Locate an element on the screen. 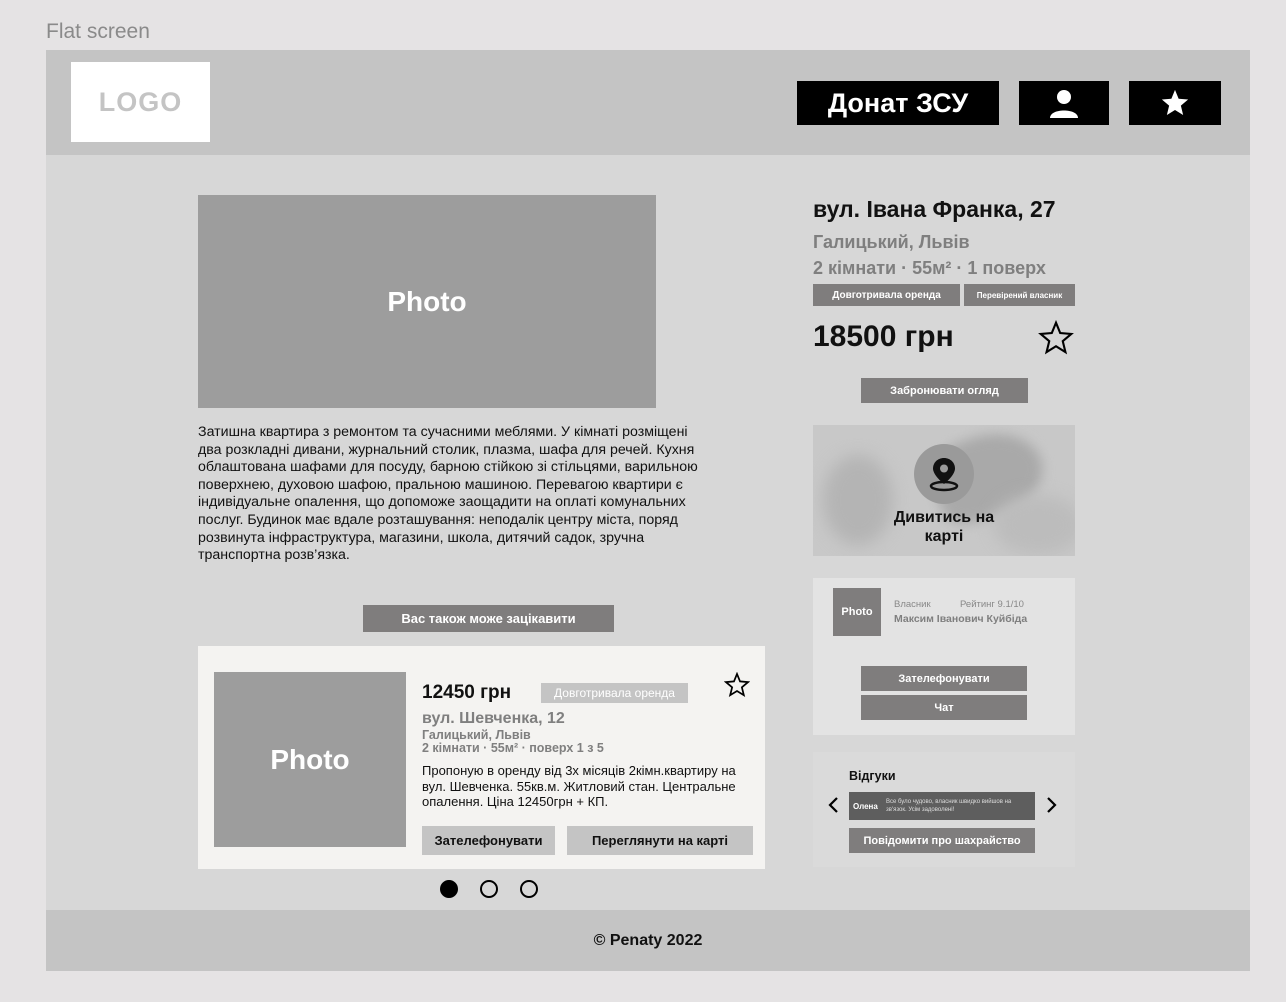  suggested-listing-photo: Photo is located at coordinates (310, 759).